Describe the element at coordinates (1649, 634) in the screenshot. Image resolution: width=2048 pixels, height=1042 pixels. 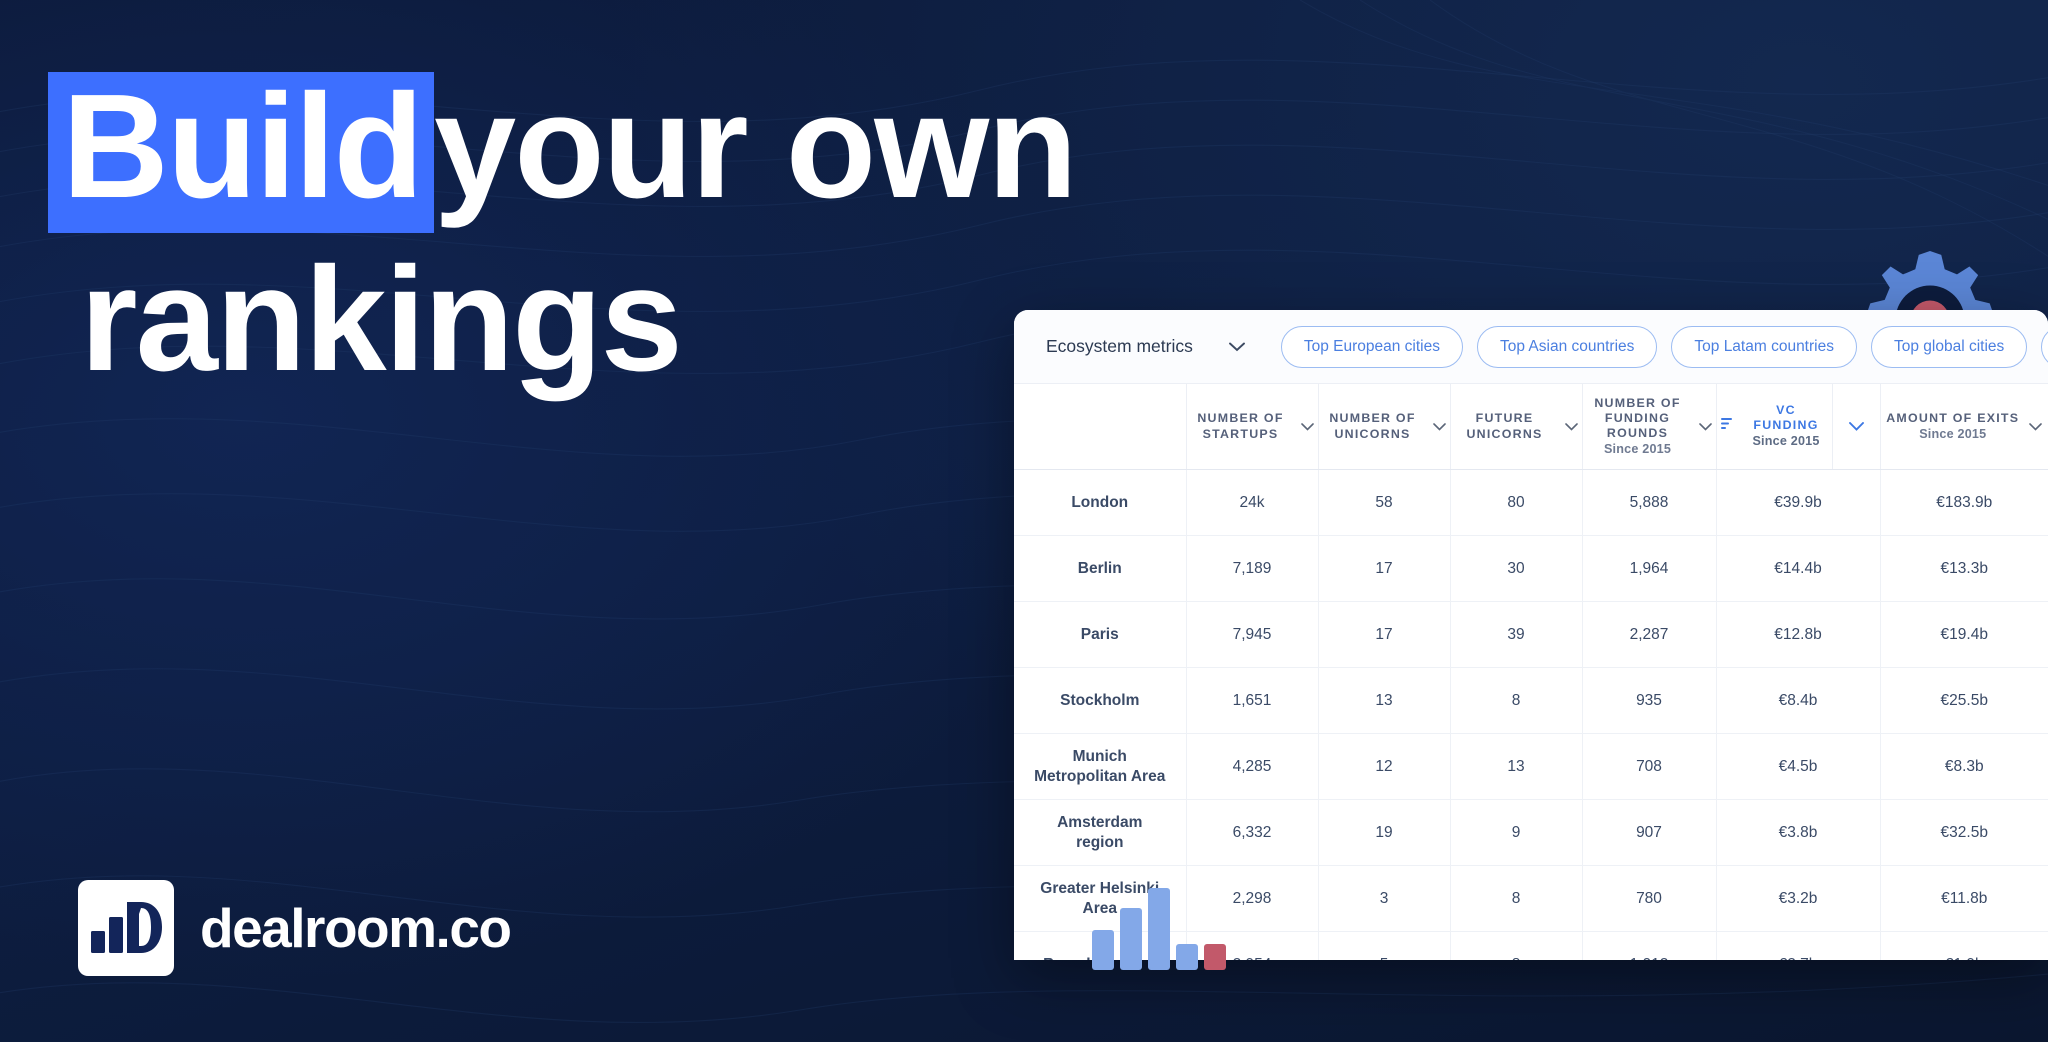
I see `cell-funding-rounds: 2,287` at that location.